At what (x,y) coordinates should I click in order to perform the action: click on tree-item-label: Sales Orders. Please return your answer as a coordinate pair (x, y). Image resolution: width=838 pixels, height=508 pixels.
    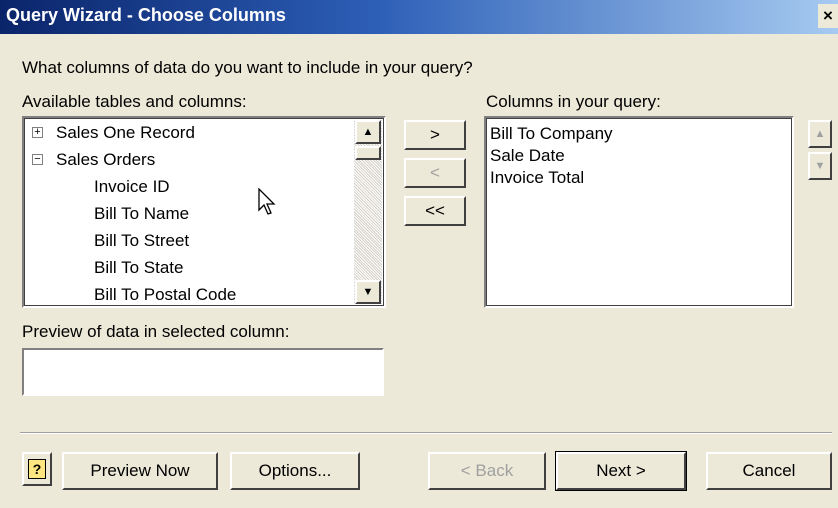
    Looking at the image, I should click on (106, 159).